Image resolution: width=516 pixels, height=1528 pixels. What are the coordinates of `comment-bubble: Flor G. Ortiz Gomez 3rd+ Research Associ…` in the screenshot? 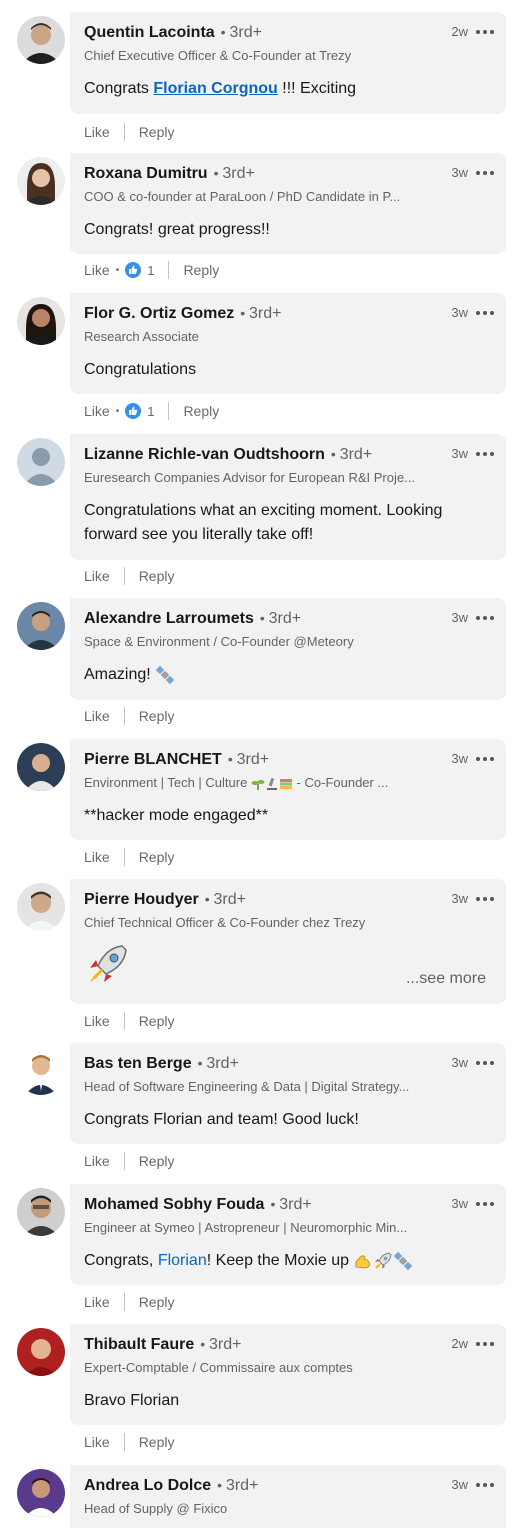 It's located at (288, 343).